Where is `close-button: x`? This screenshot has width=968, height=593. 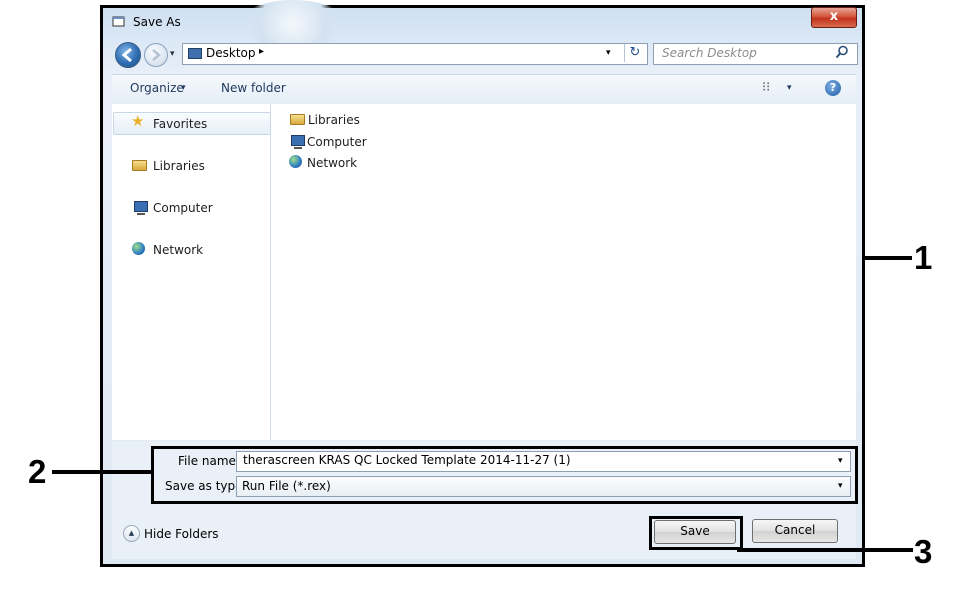
close-button: x is located at coordinates (834, 17).